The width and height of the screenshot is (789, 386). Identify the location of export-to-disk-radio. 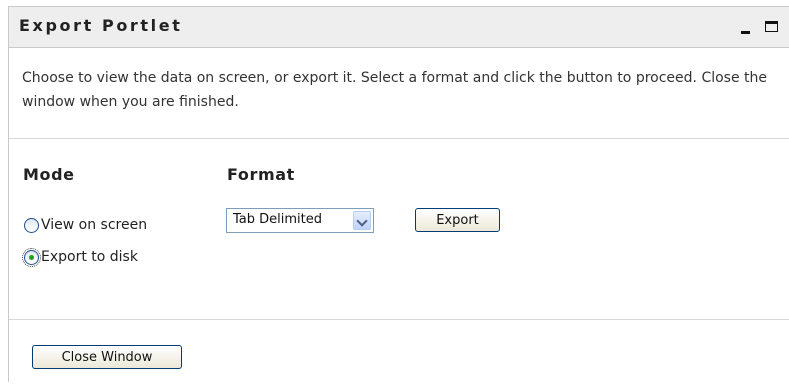
(31, 257).